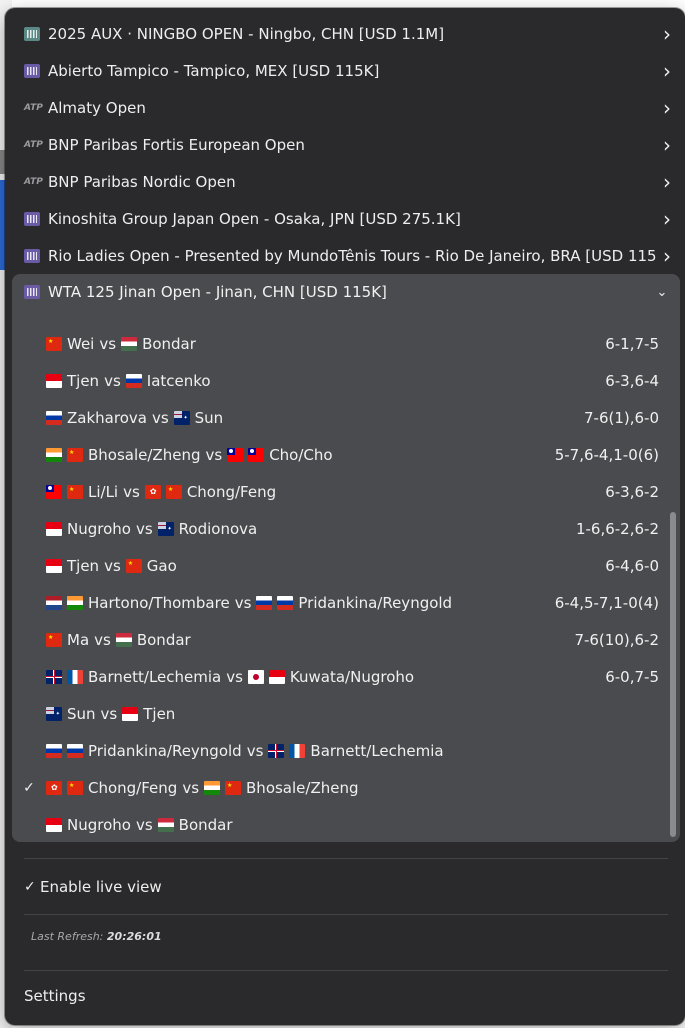 Image resolution: width=685 pixels, height=1028 pixels. What do you see at coordinates (345, 107) in the screenshot?
I see `tournament-item: ATP Almaty Open ›` at bounding box center [345, 107].